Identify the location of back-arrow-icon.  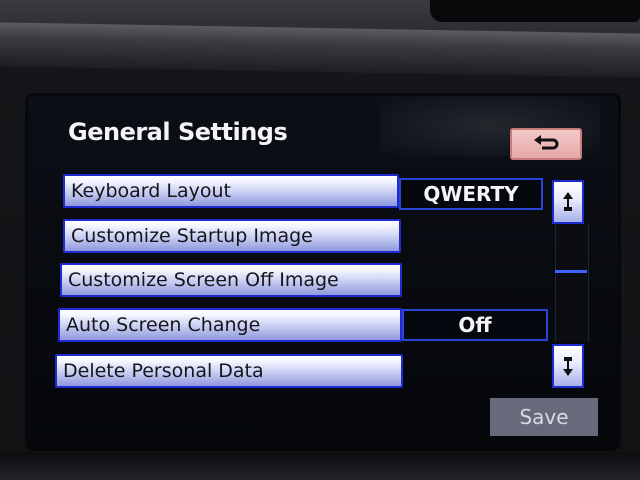
(546, 144).